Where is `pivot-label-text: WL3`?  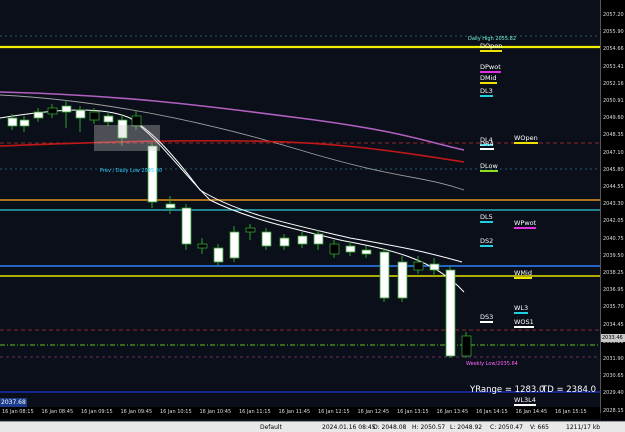 pivot-label-text: WL3 is located at coordinates (521, 308).